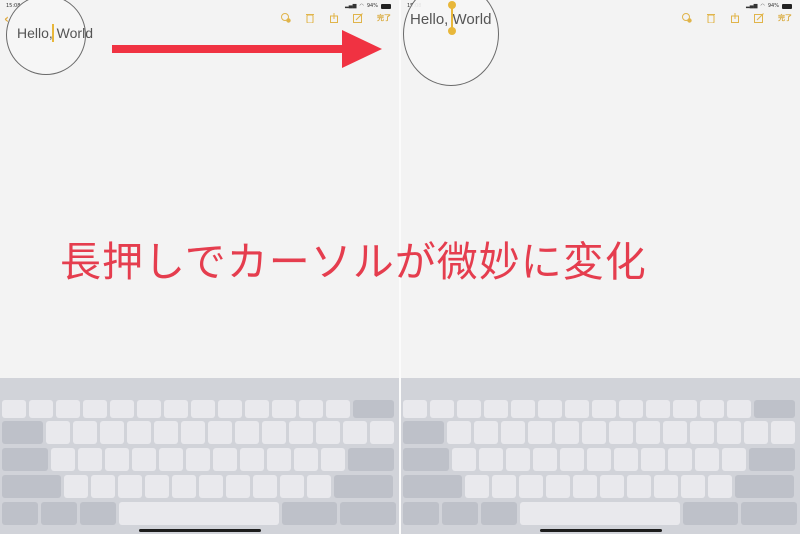 The width and height of the screenshot is (800, 534). I want to click on compose-icon, so click(358, 18).